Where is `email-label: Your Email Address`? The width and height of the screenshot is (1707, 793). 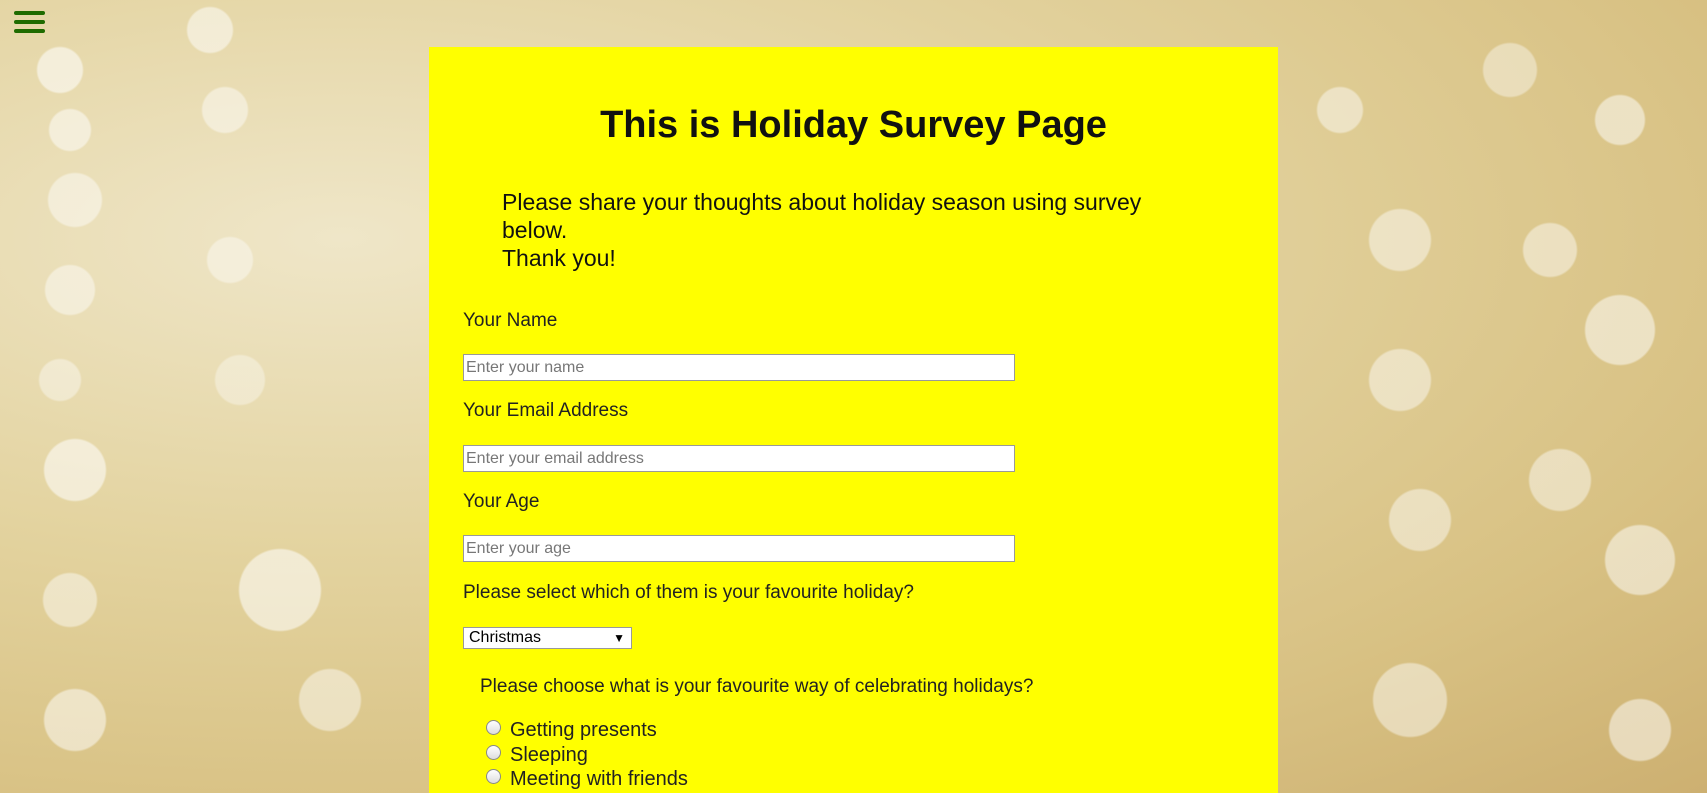
email-label: Your Email Address is located at coordinates (546, 410).